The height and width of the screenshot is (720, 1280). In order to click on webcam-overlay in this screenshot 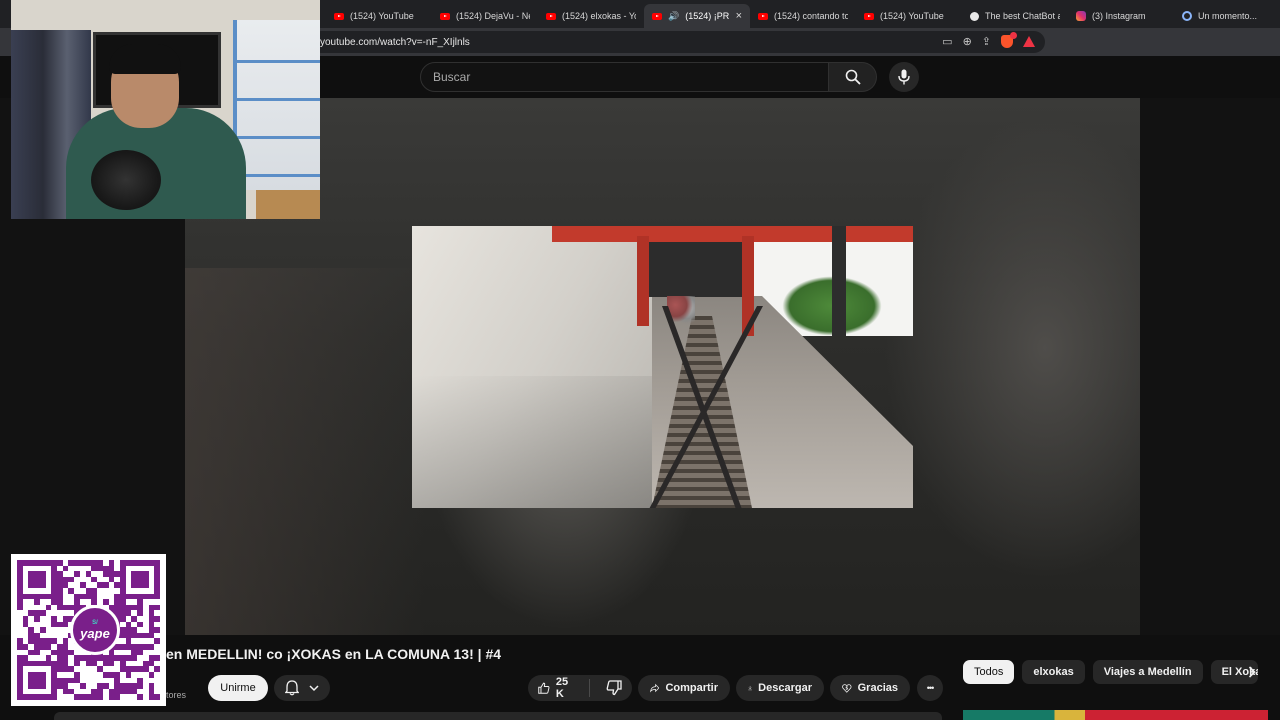, I will do `click(165, 109)`.